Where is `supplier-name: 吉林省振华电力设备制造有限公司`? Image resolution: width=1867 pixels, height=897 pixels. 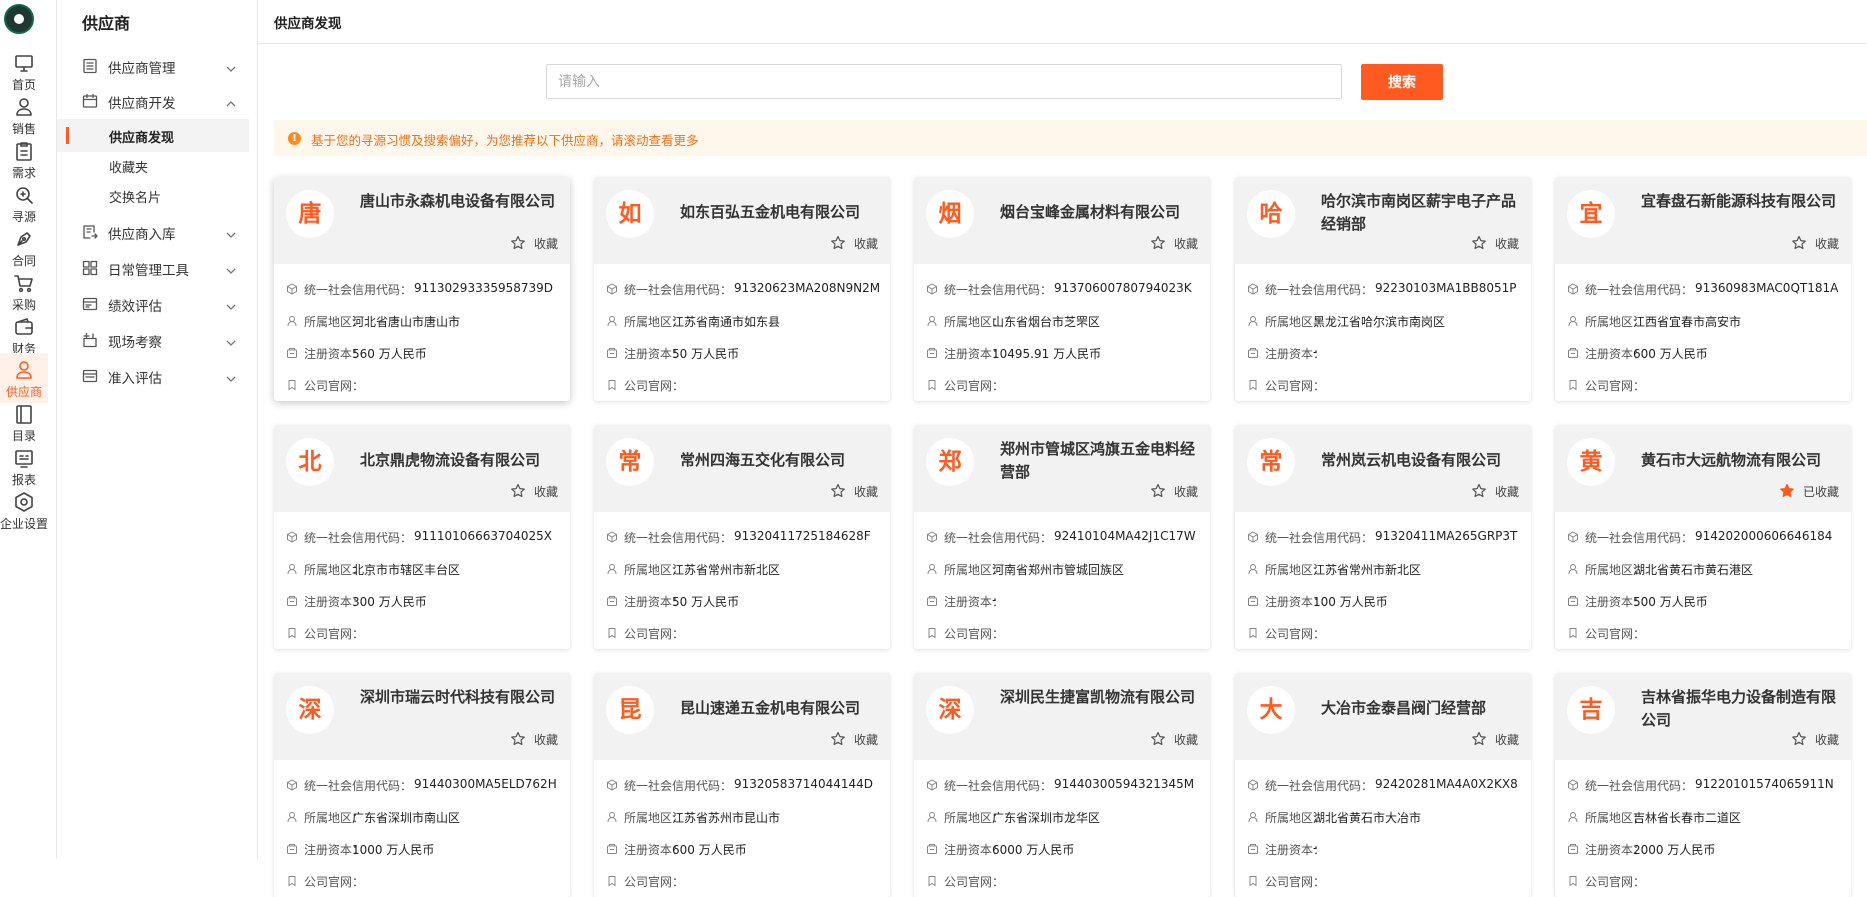
supplier-name: 吉林省振华电力设备制造有限公司 is located at coordinates (1741, 709).